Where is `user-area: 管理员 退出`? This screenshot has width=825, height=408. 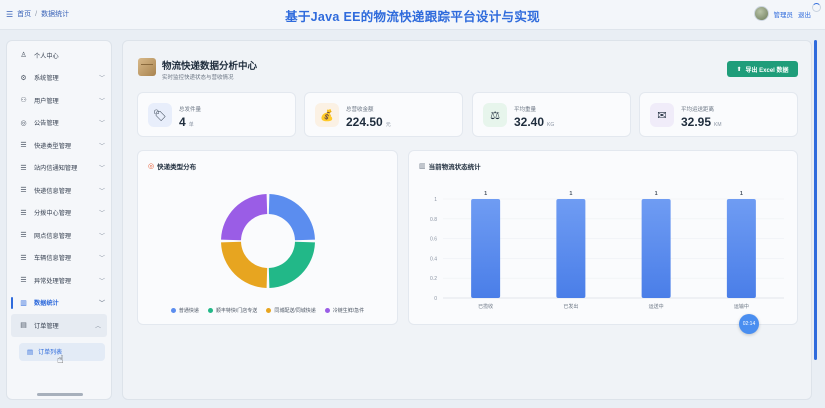 user-area: 管理员 退出 is located at coordinates (782, 13).